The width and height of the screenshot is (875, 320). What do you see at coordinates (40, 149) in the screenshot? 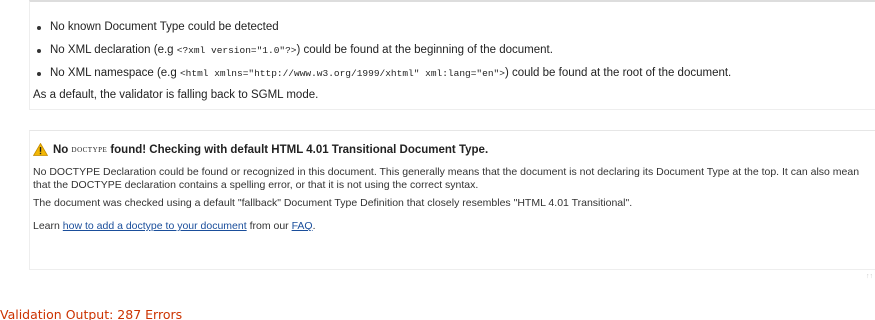
I see `warning-icon` at bounding box center [40, 149].